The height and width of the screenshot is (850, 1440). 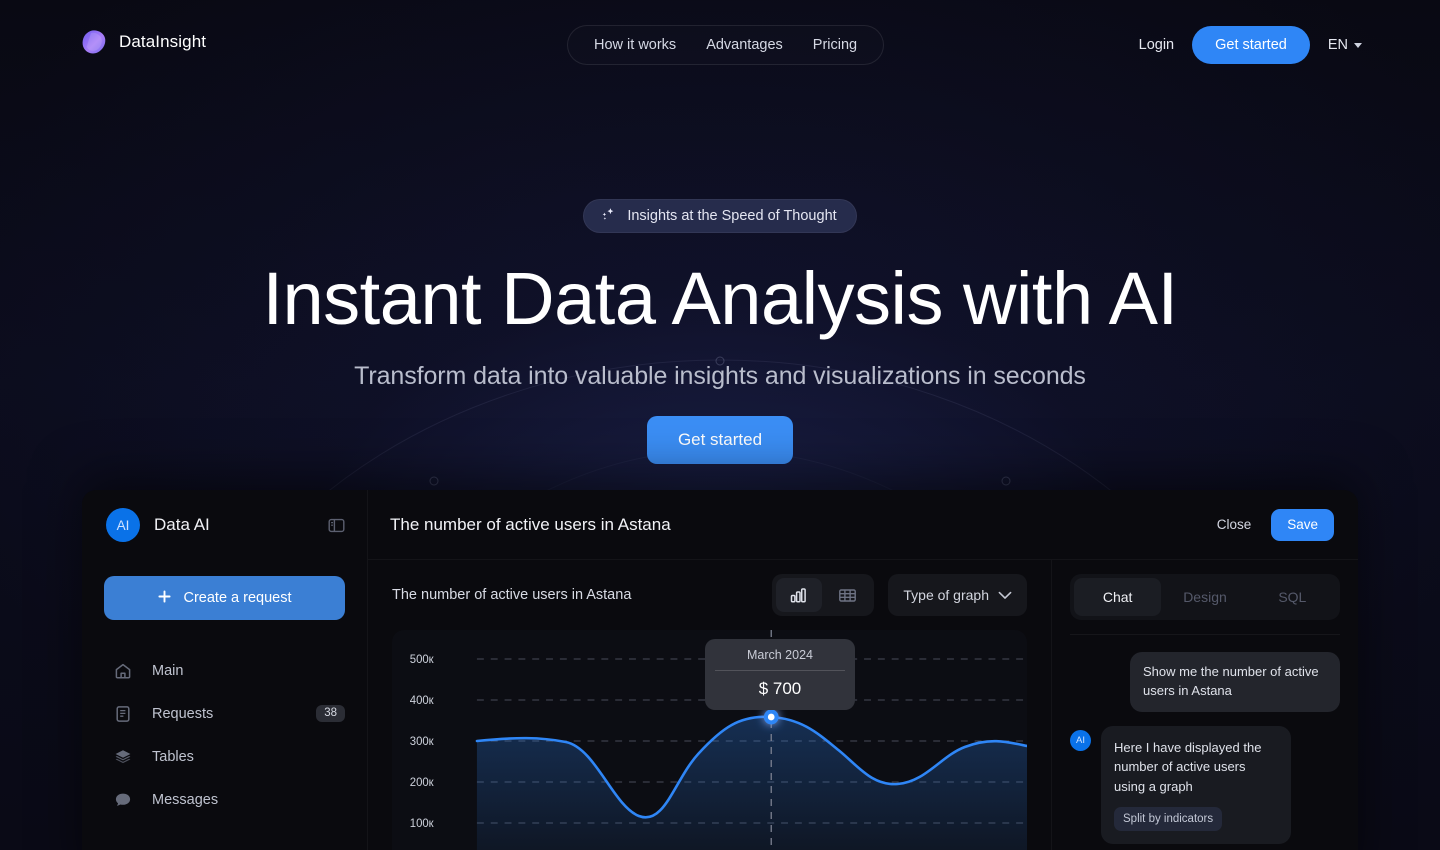 What do you see at coordinates (1234, 524) in the screenshot?
I see `close-button: Close` at bounding box center [1234, 524].